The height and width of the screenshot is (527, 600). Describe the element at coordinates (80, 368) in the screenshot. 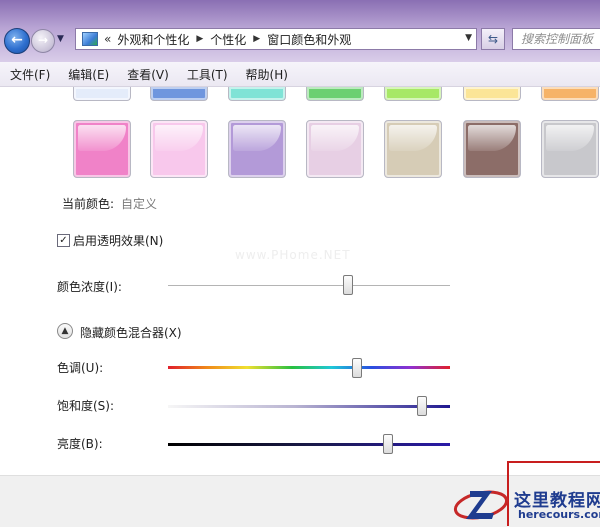

I see `hue-label: 色调(U):` at that location.